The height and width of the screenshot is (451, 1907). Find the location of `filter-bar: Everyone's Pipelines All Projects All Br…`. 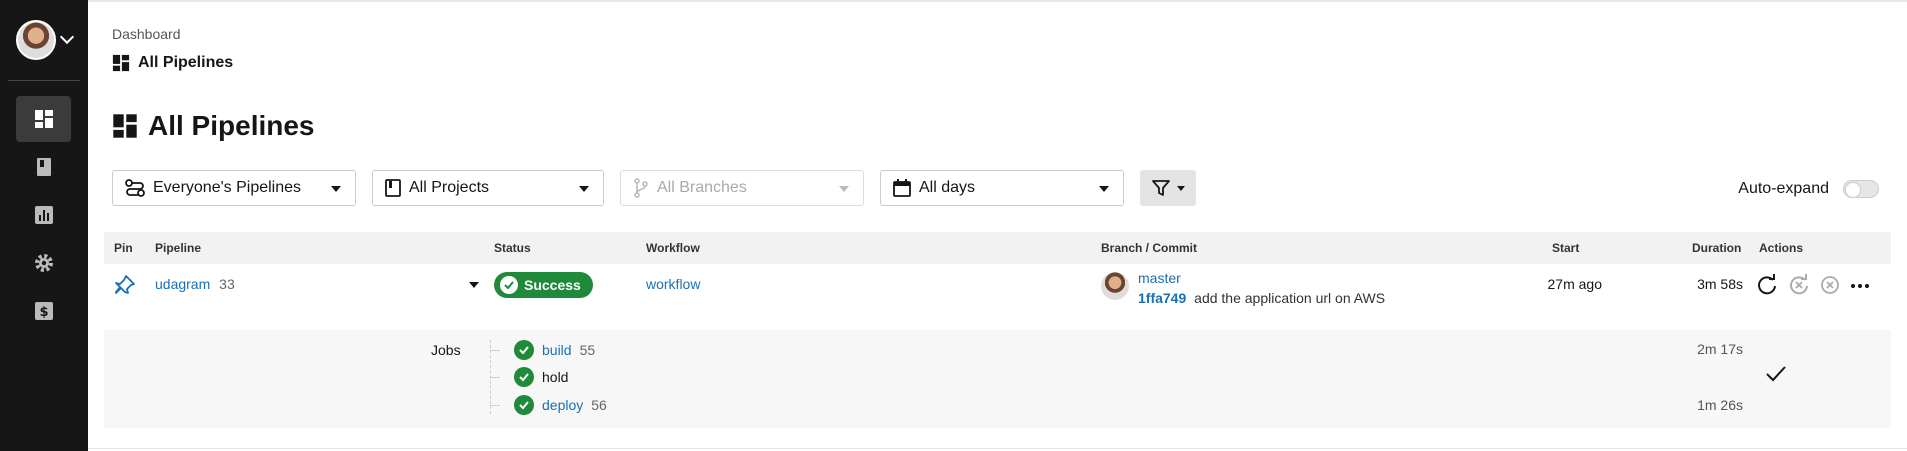

filter-bar: Everyone's Pipelines All Projects All Br… is located at coordinates (654, 188).